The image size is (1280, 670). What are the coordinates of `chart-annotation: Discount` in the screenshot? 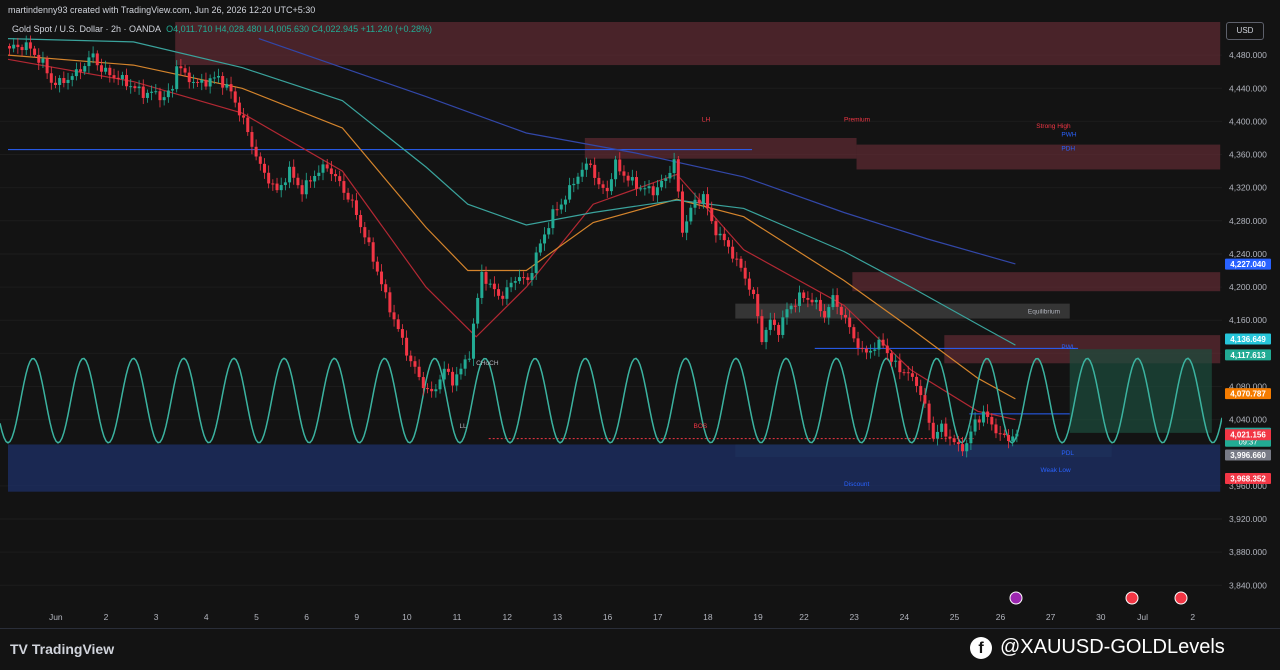 It's located at (856, 484).